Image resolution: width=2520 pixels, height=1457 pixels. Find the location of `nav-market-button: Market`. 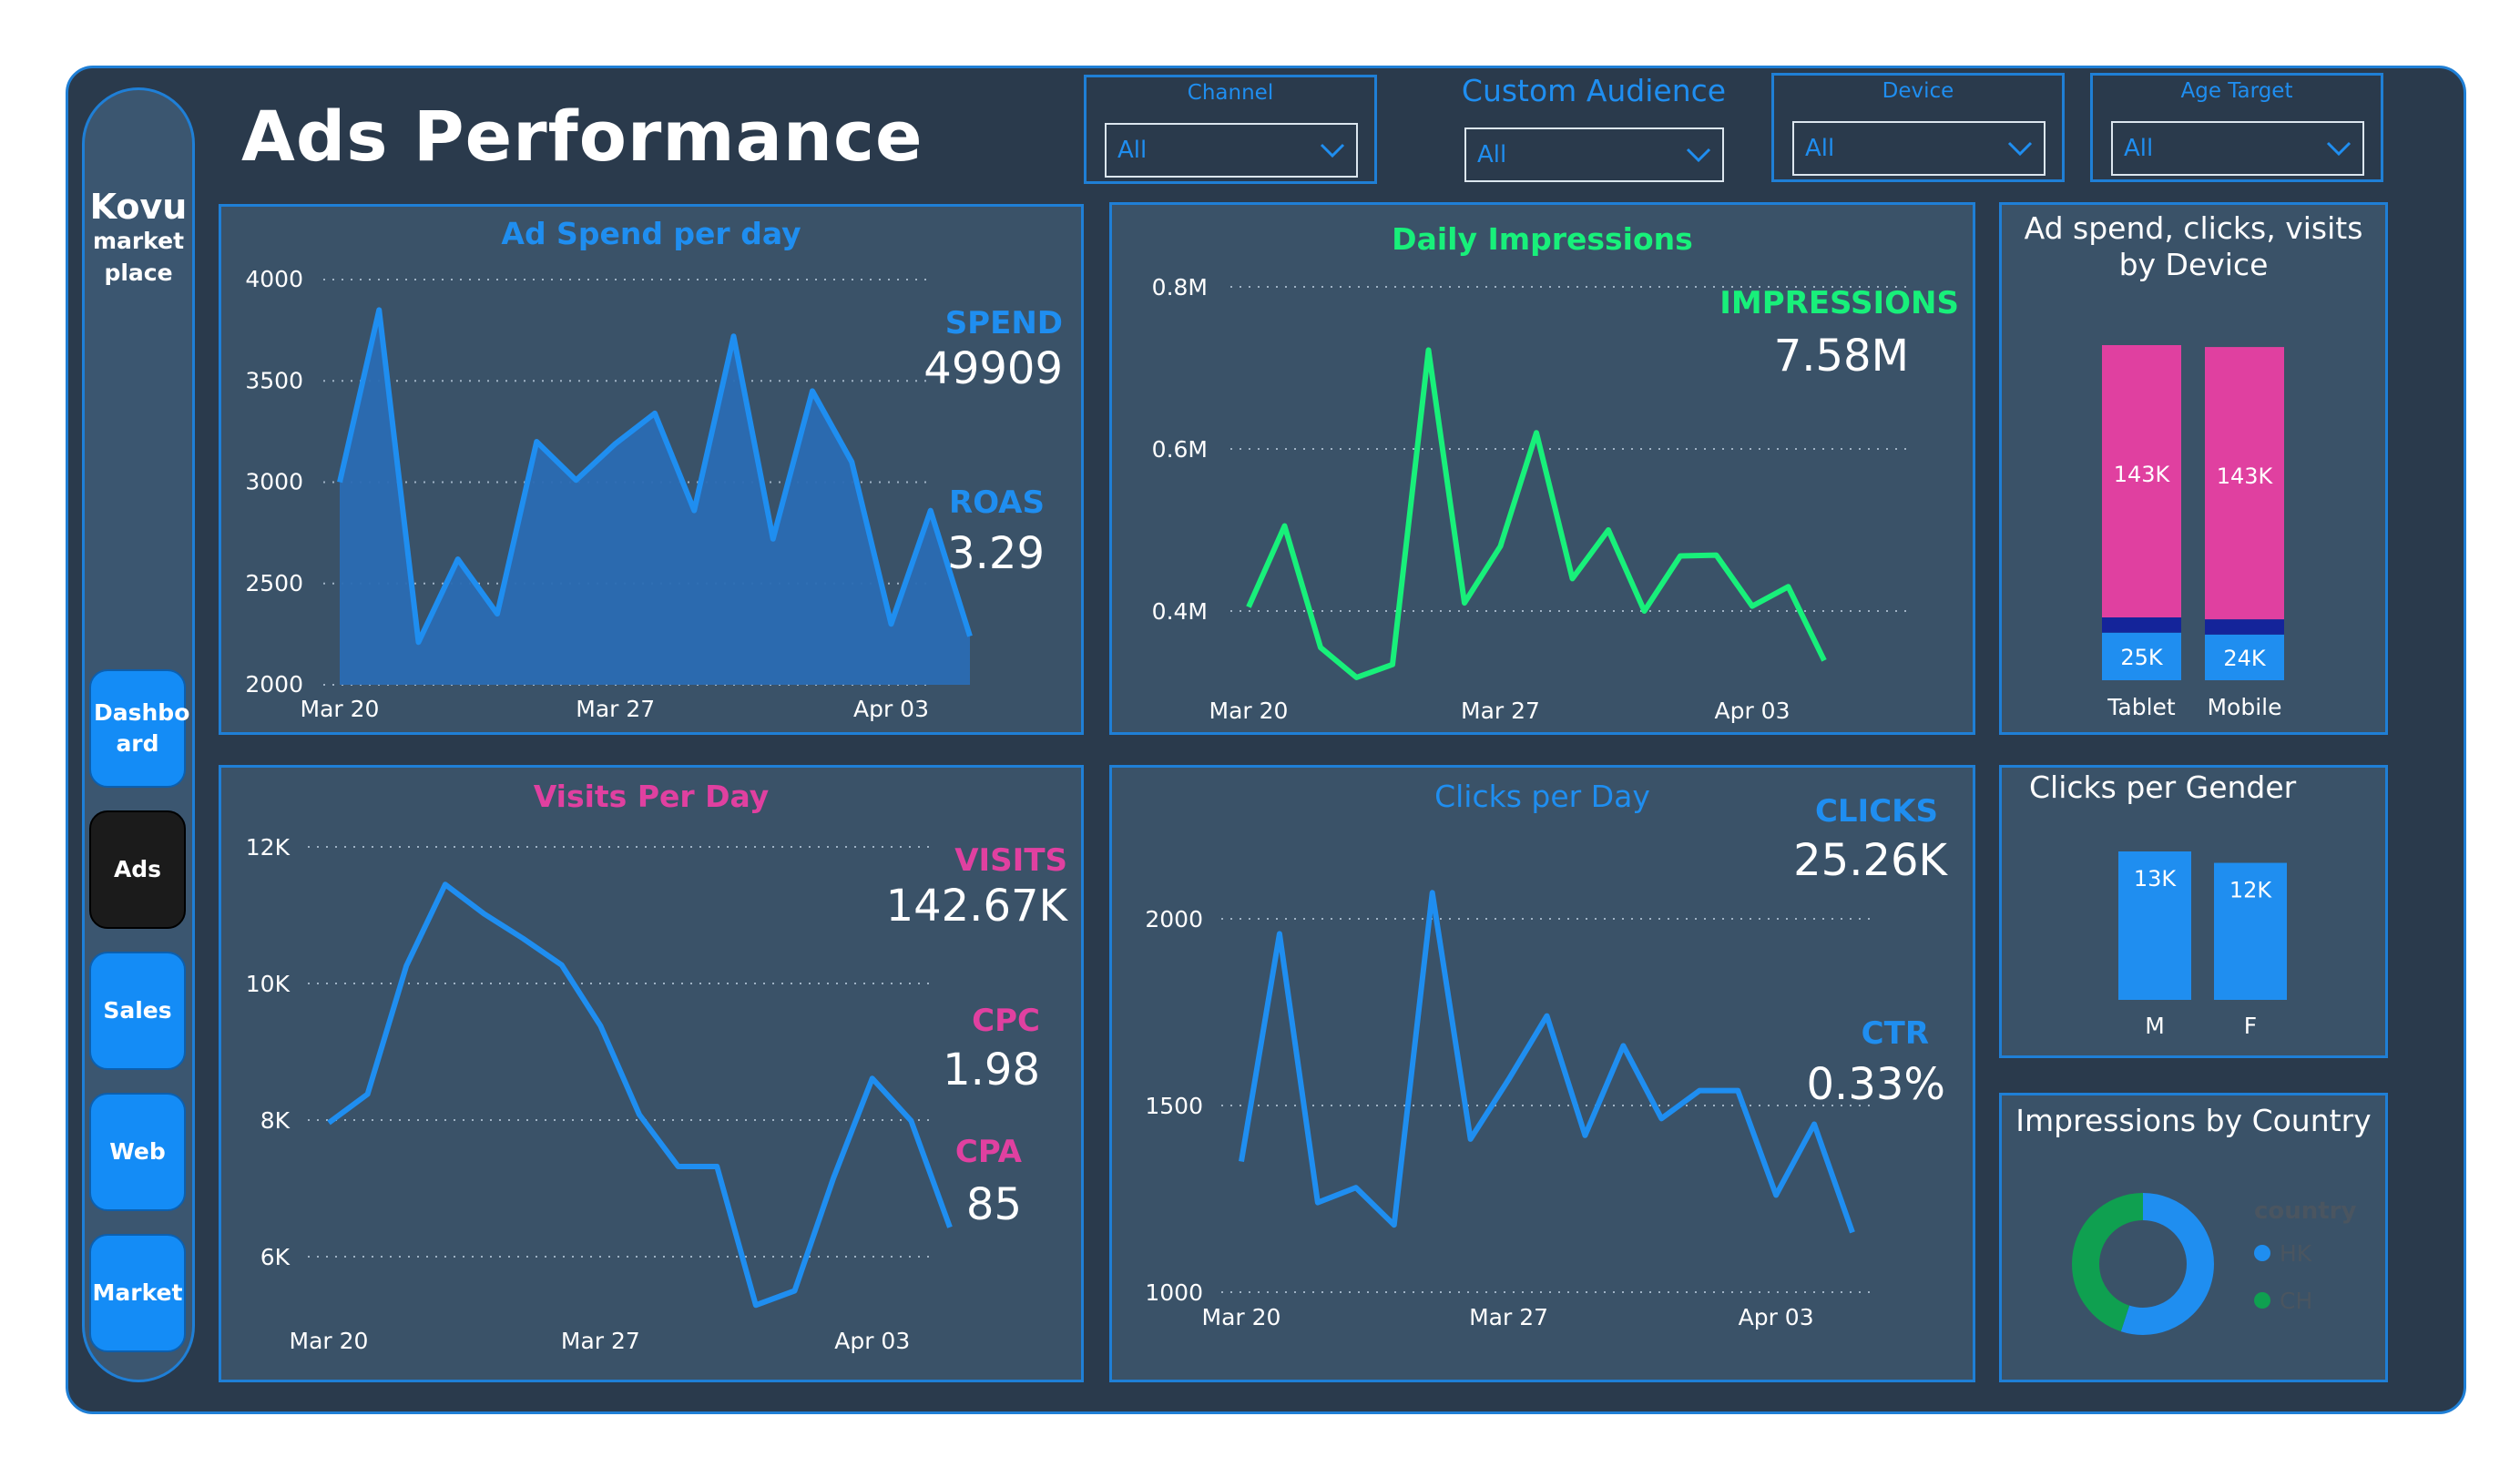

nav-market-button: Market is located at coordinates (137, 1293).